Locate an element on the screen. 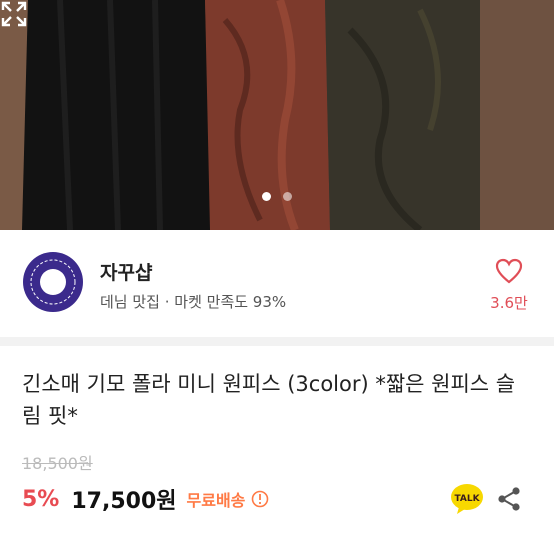  svg-text: TALK is located at coordinates (467, 499).